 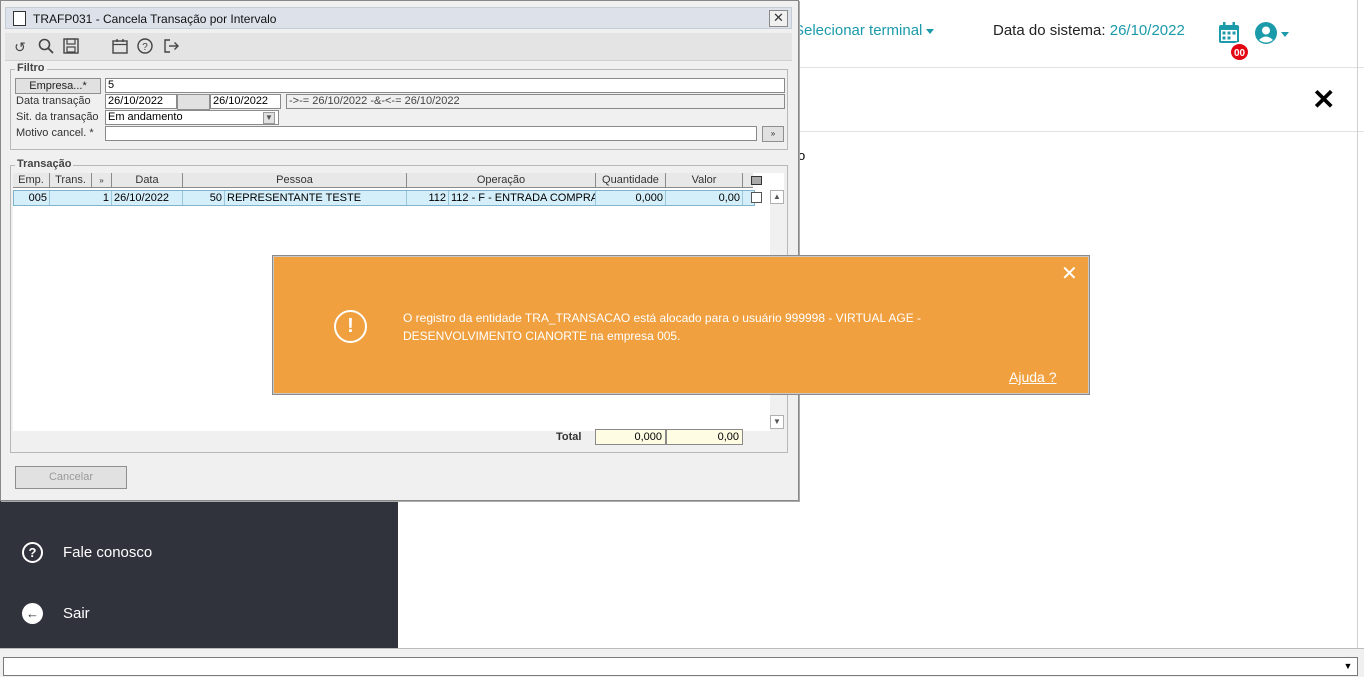 I want to click on total-label: Total, so click(x=569, y=437).